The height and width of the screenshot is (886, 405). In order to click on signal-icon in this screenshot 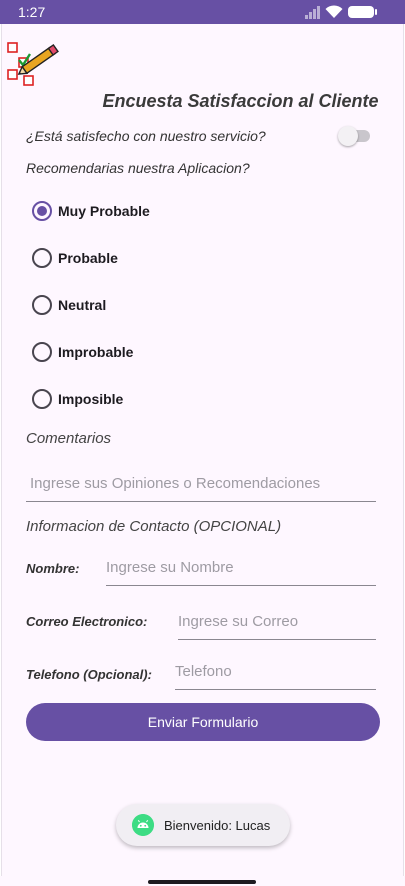, I will do `click(313, 12)`.